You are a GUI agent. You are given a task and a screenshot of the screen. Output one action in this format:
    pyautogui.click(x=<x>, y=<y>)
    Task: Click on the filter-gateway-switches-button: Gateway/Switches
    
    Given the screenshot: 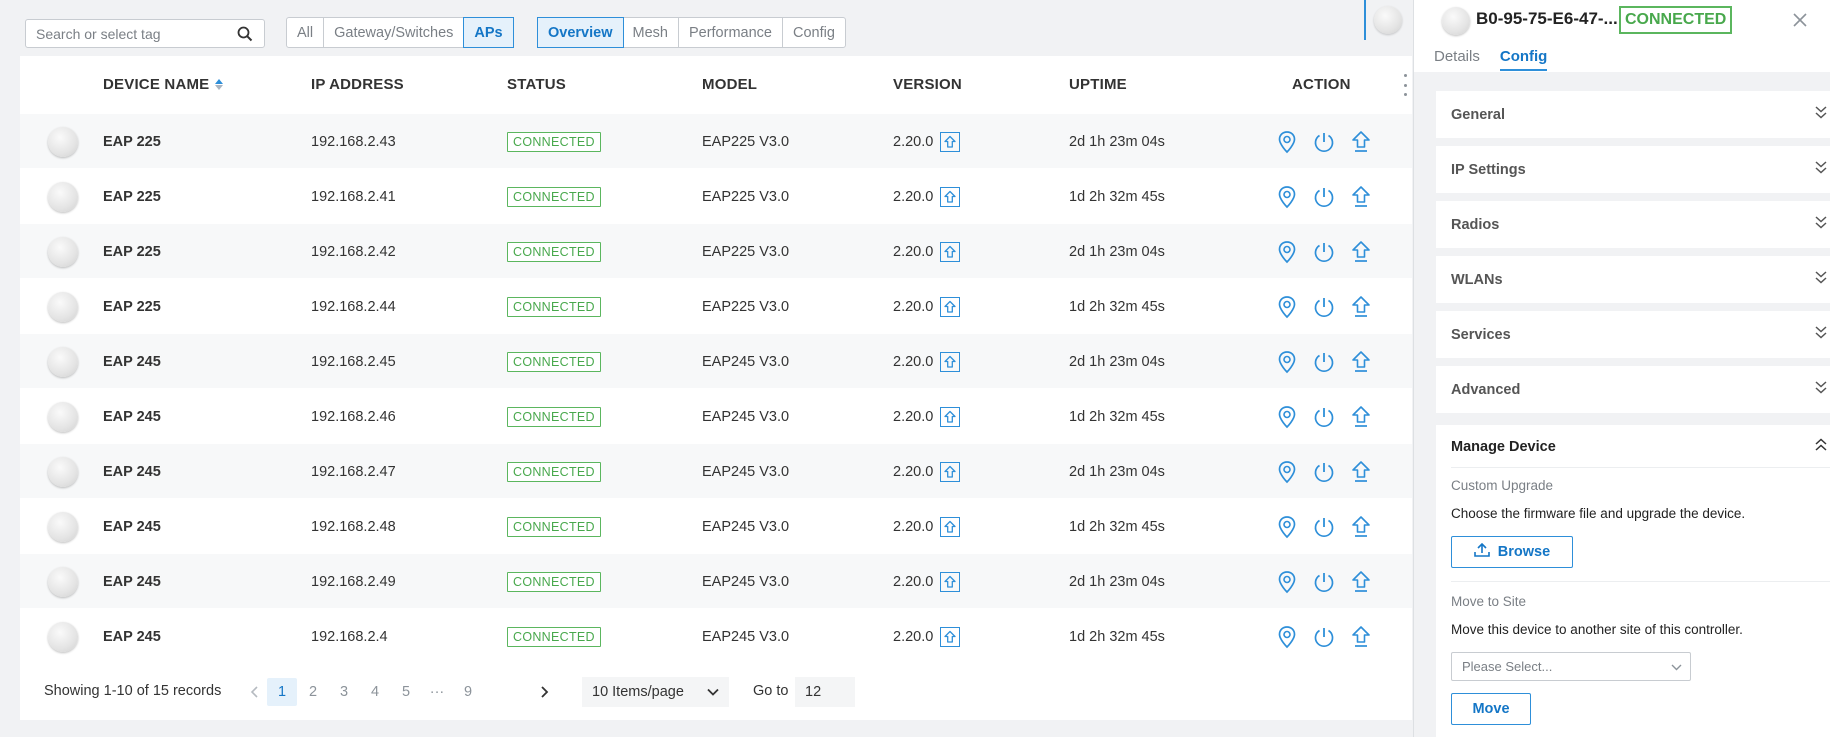 What is the action you would take?
    pyautogui.click(x=394, y=32)
    